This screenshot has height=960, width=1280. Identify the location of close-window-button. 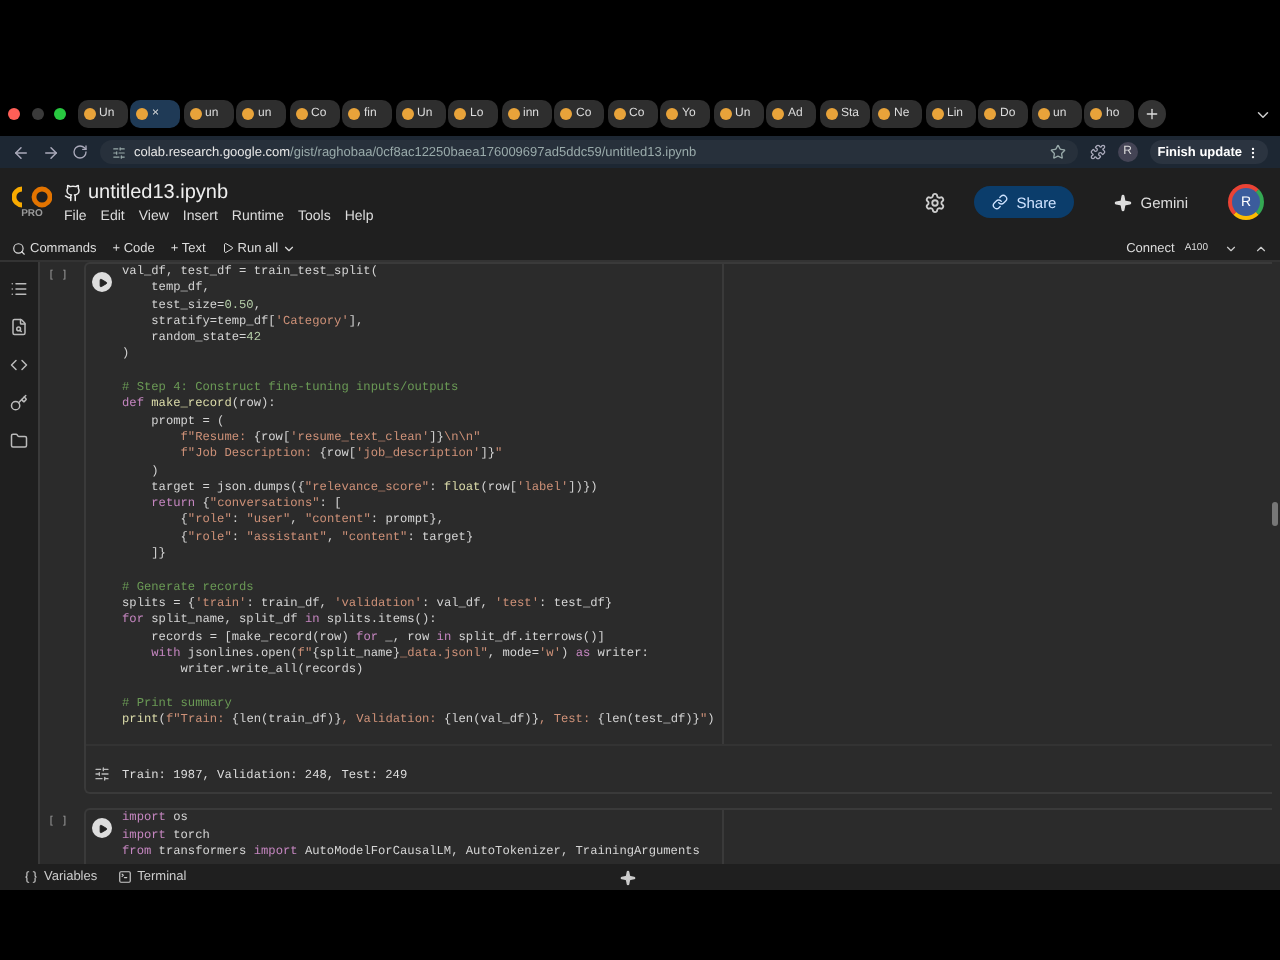
(14, 114).